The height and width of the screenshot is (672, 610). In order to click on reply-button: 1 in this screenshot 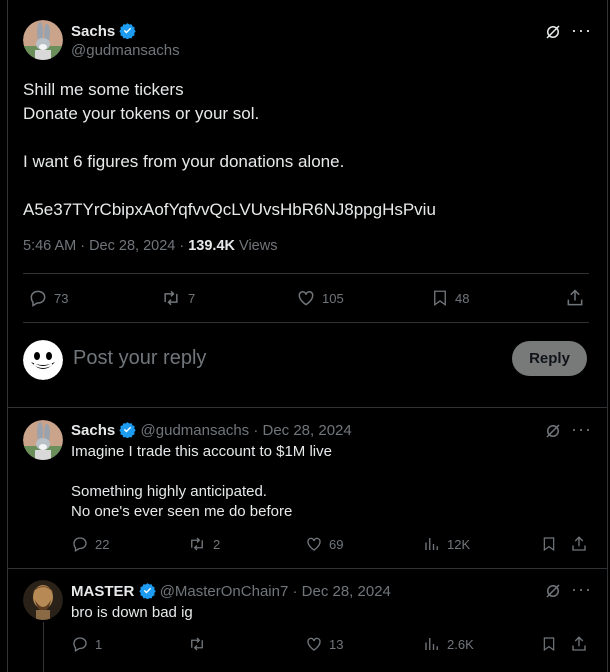, I will do `click(86, 644)`.